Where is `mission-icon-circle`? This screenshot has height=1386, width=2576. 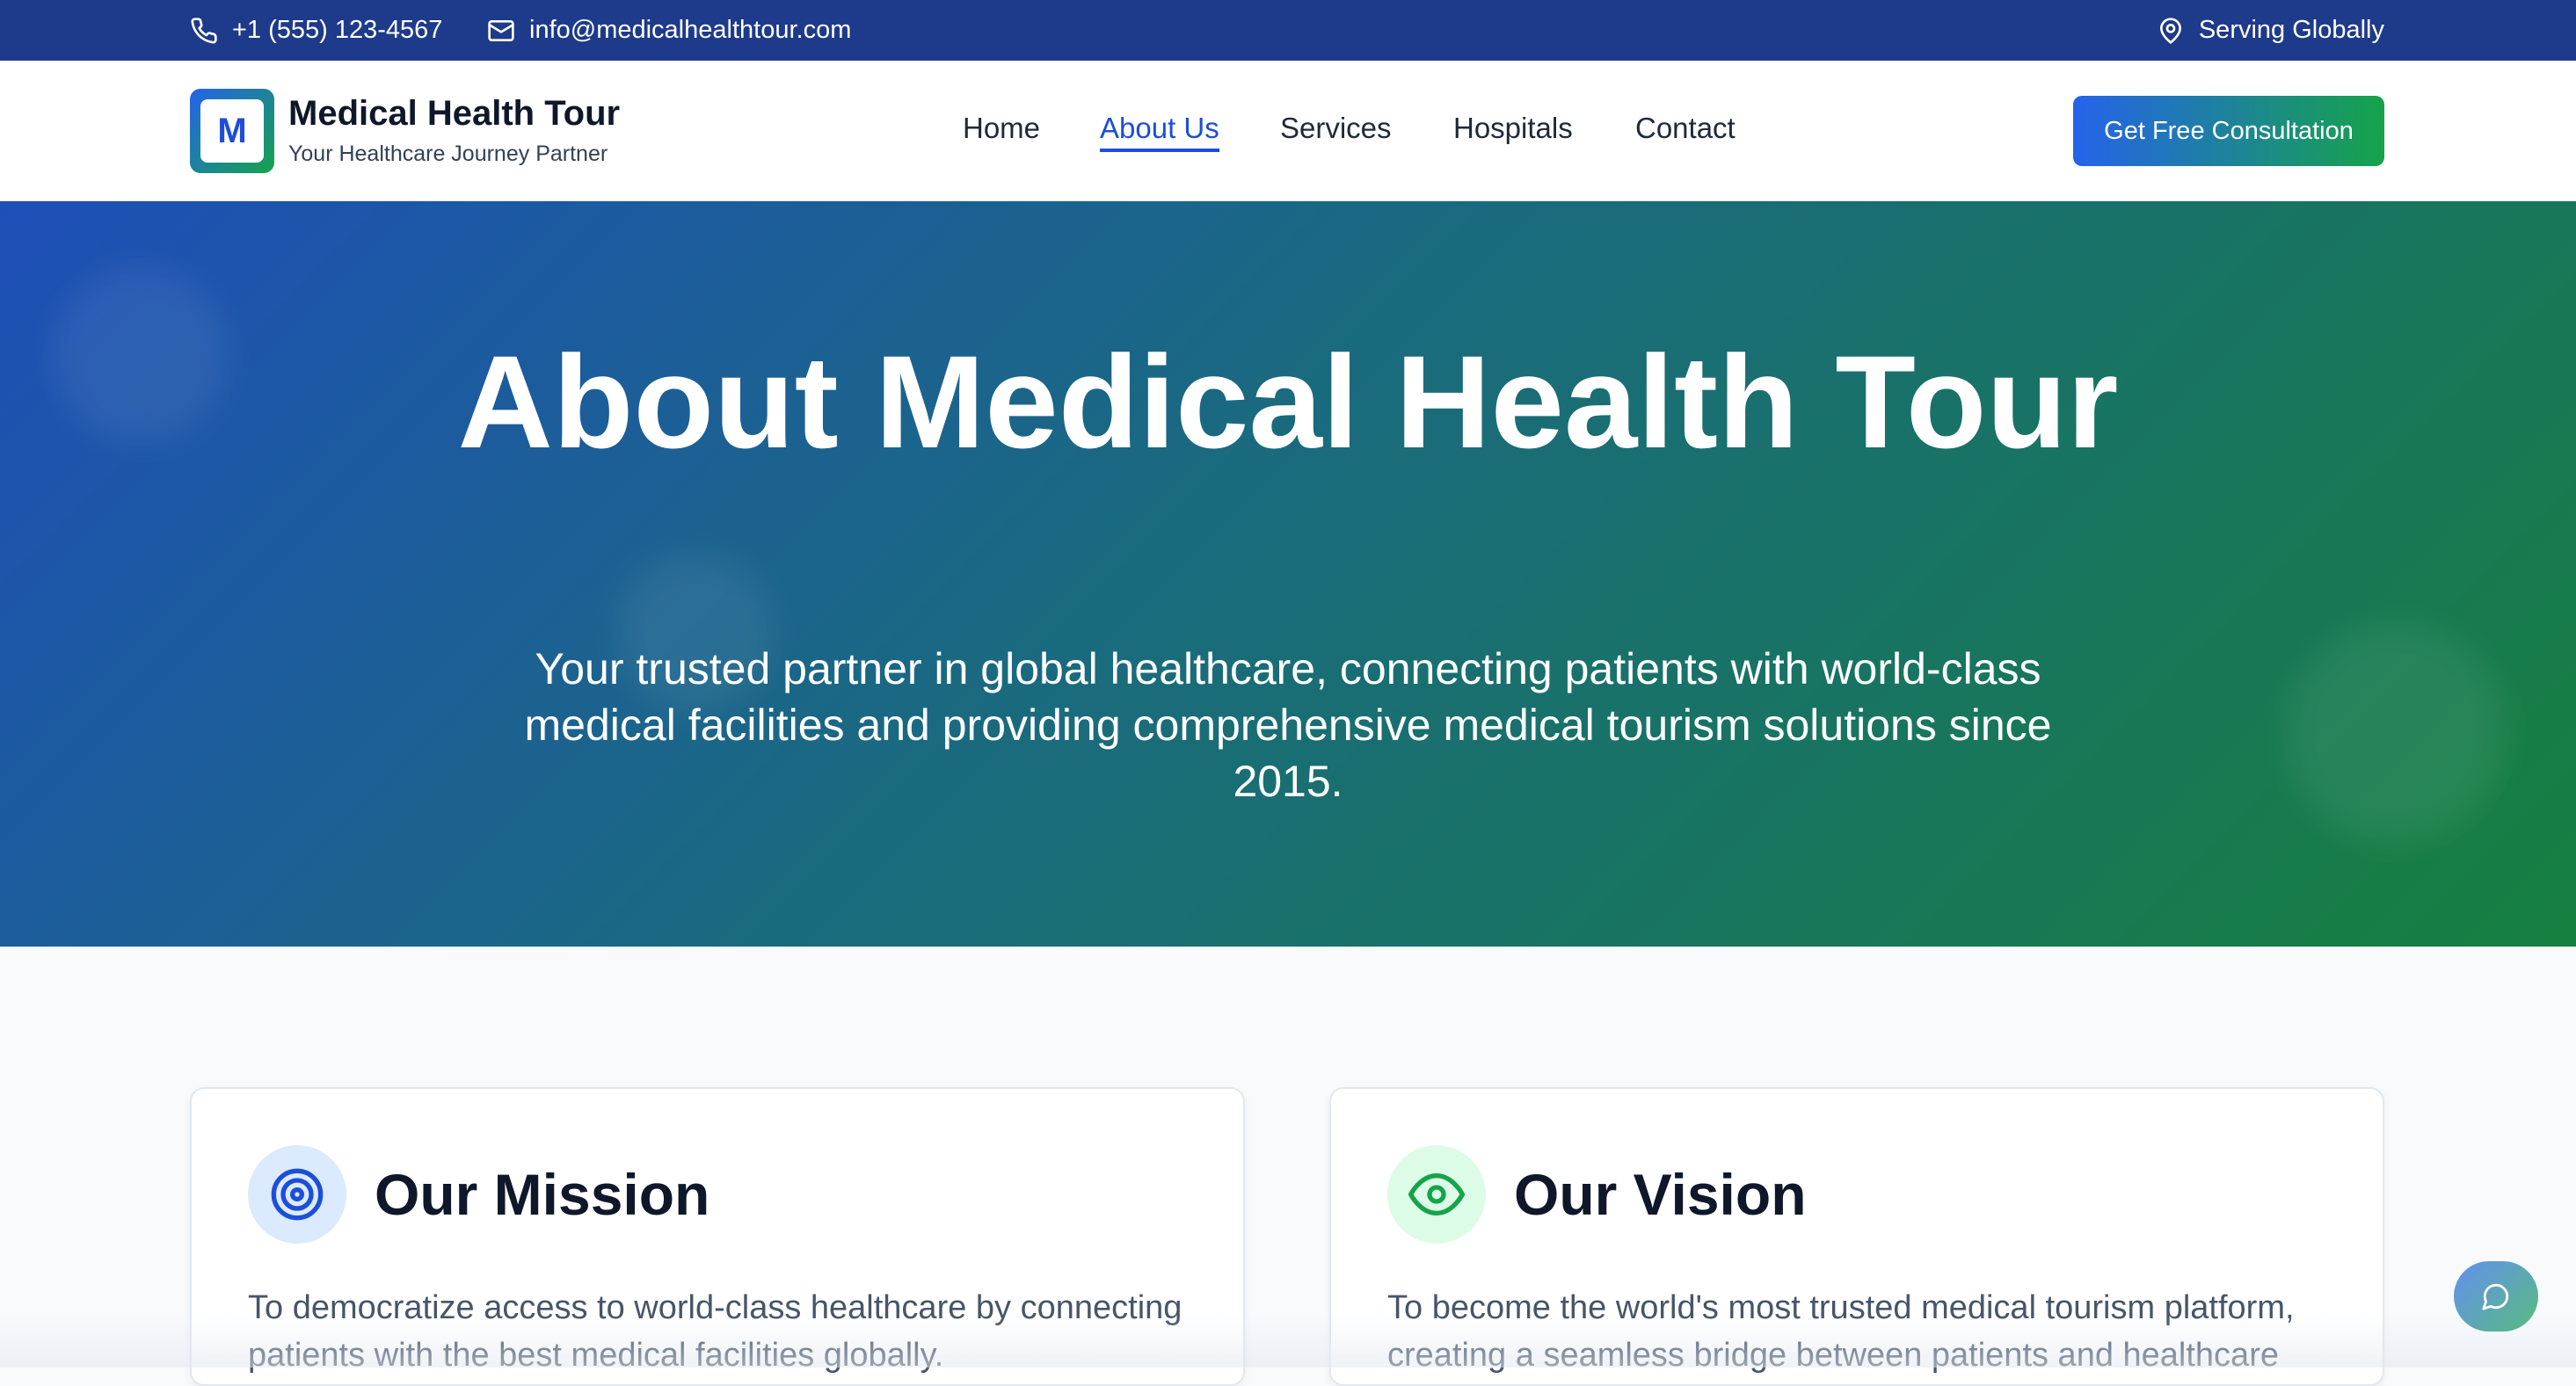
mission-icon-circle is located at coordinates (297, 1194).